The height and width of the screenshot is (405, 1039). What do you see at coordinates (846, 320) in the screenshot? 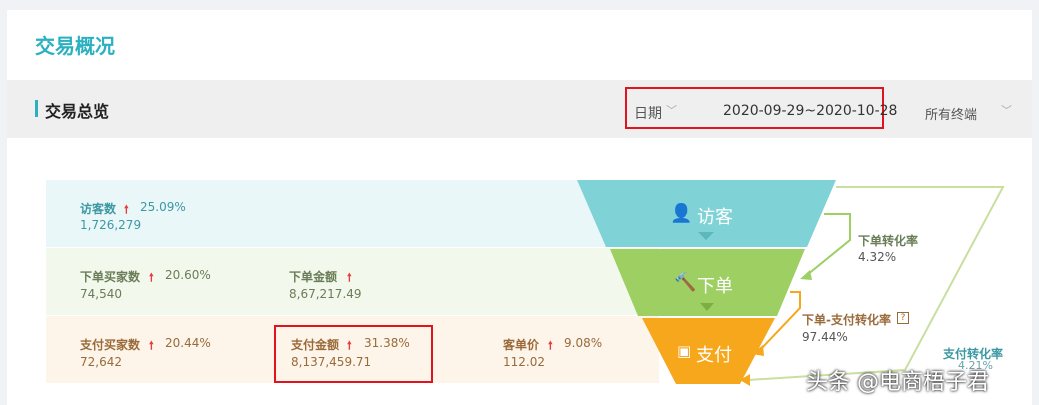
I see `order-pay-rate-label: 下单-支付转化率` at bounding box center [846, 320].